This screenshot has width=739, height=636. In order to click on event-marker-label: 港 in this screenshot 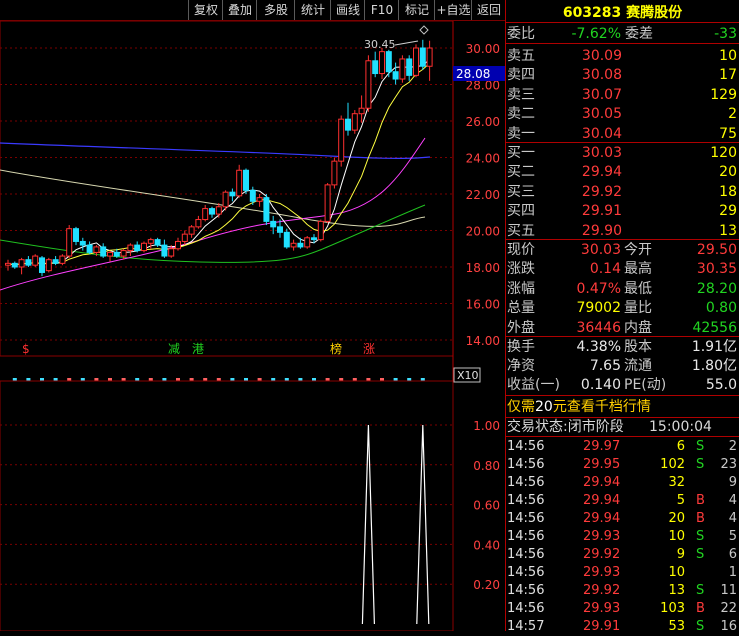, I will do `click(198, 349)`.